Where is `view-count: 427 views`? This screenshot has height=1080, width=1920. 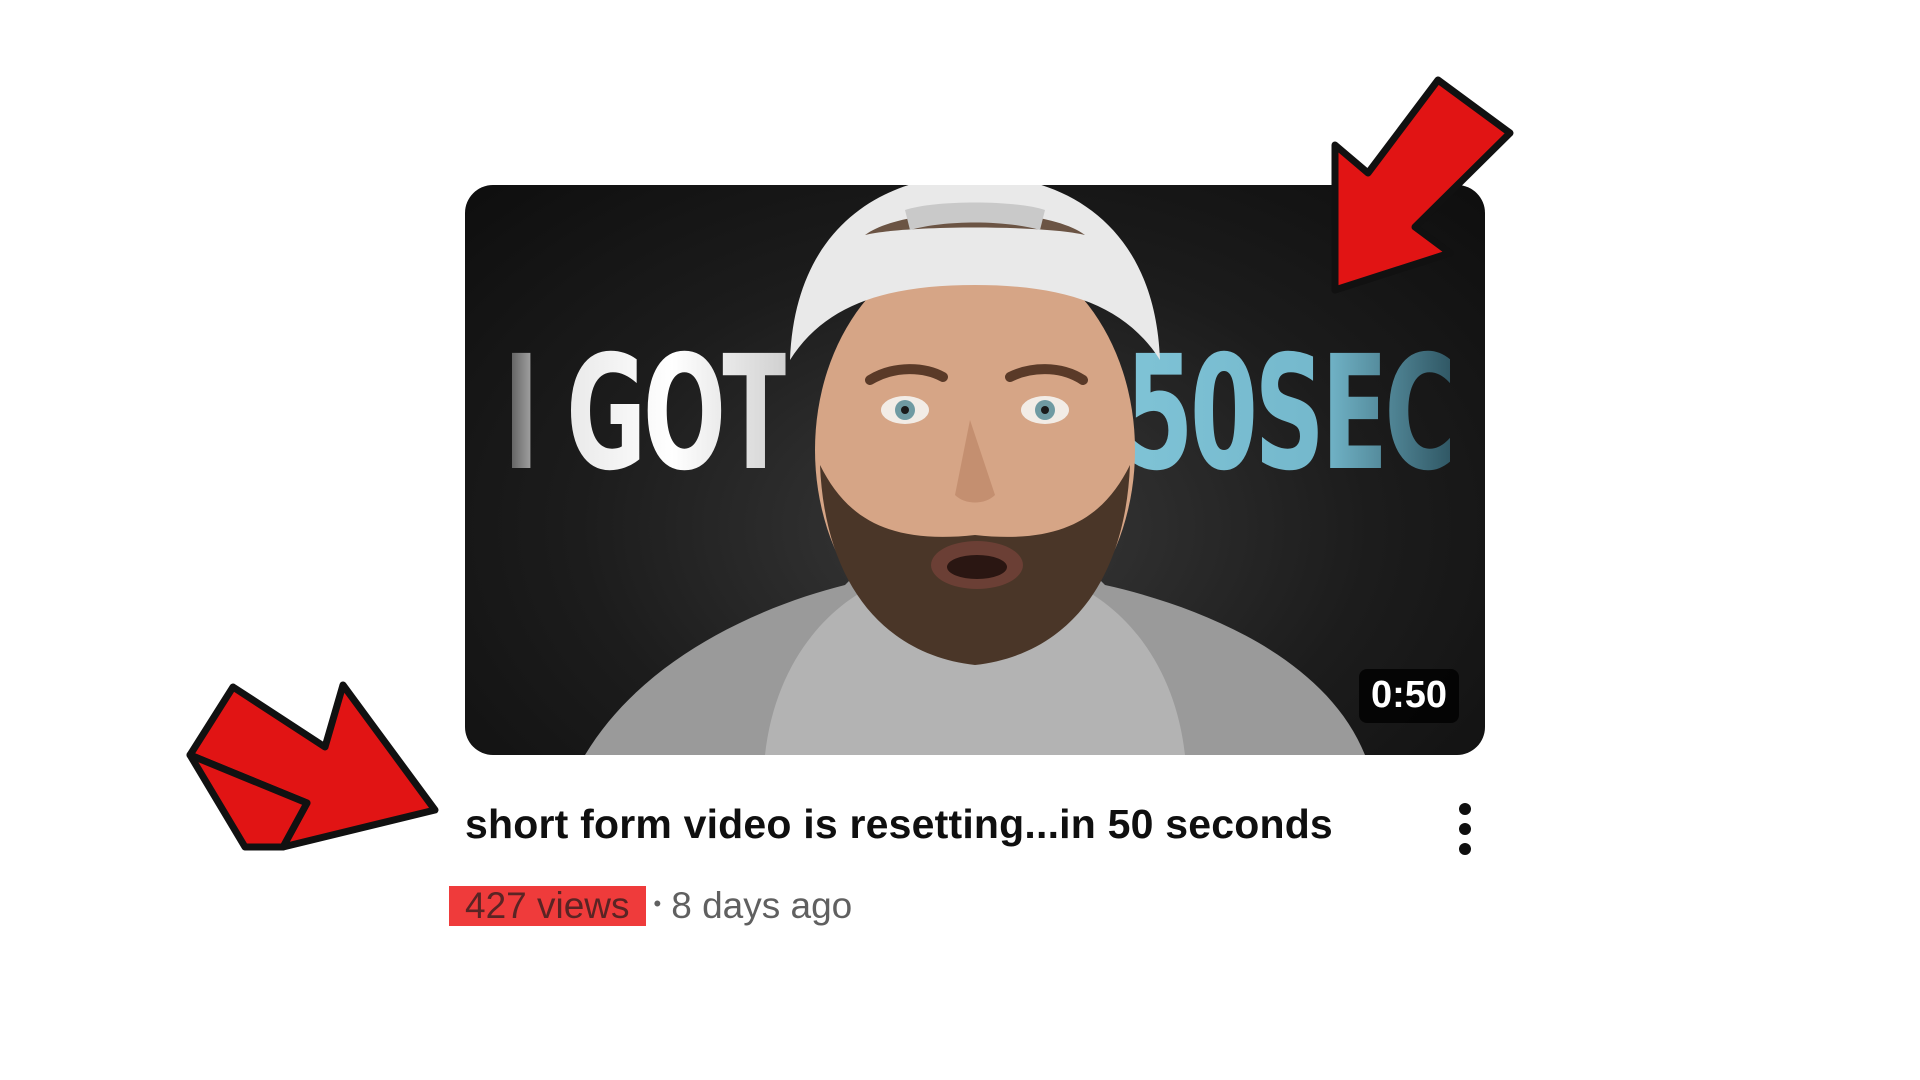 view-count: 427 views is located at coordinates (547, 906).